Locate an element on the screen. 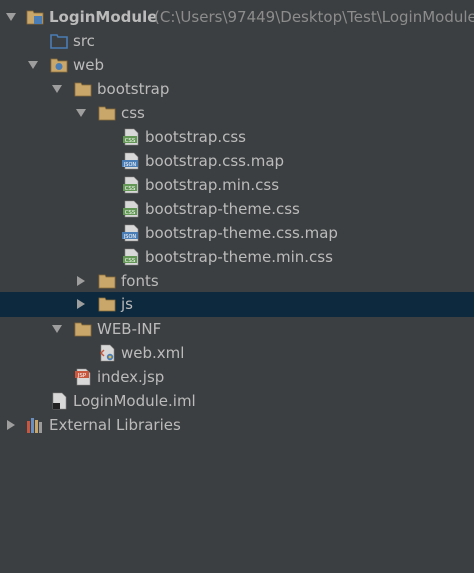 The width and height of the screenshot is (474, 573). tree-node-label: src is located at coordinates (84, 41).